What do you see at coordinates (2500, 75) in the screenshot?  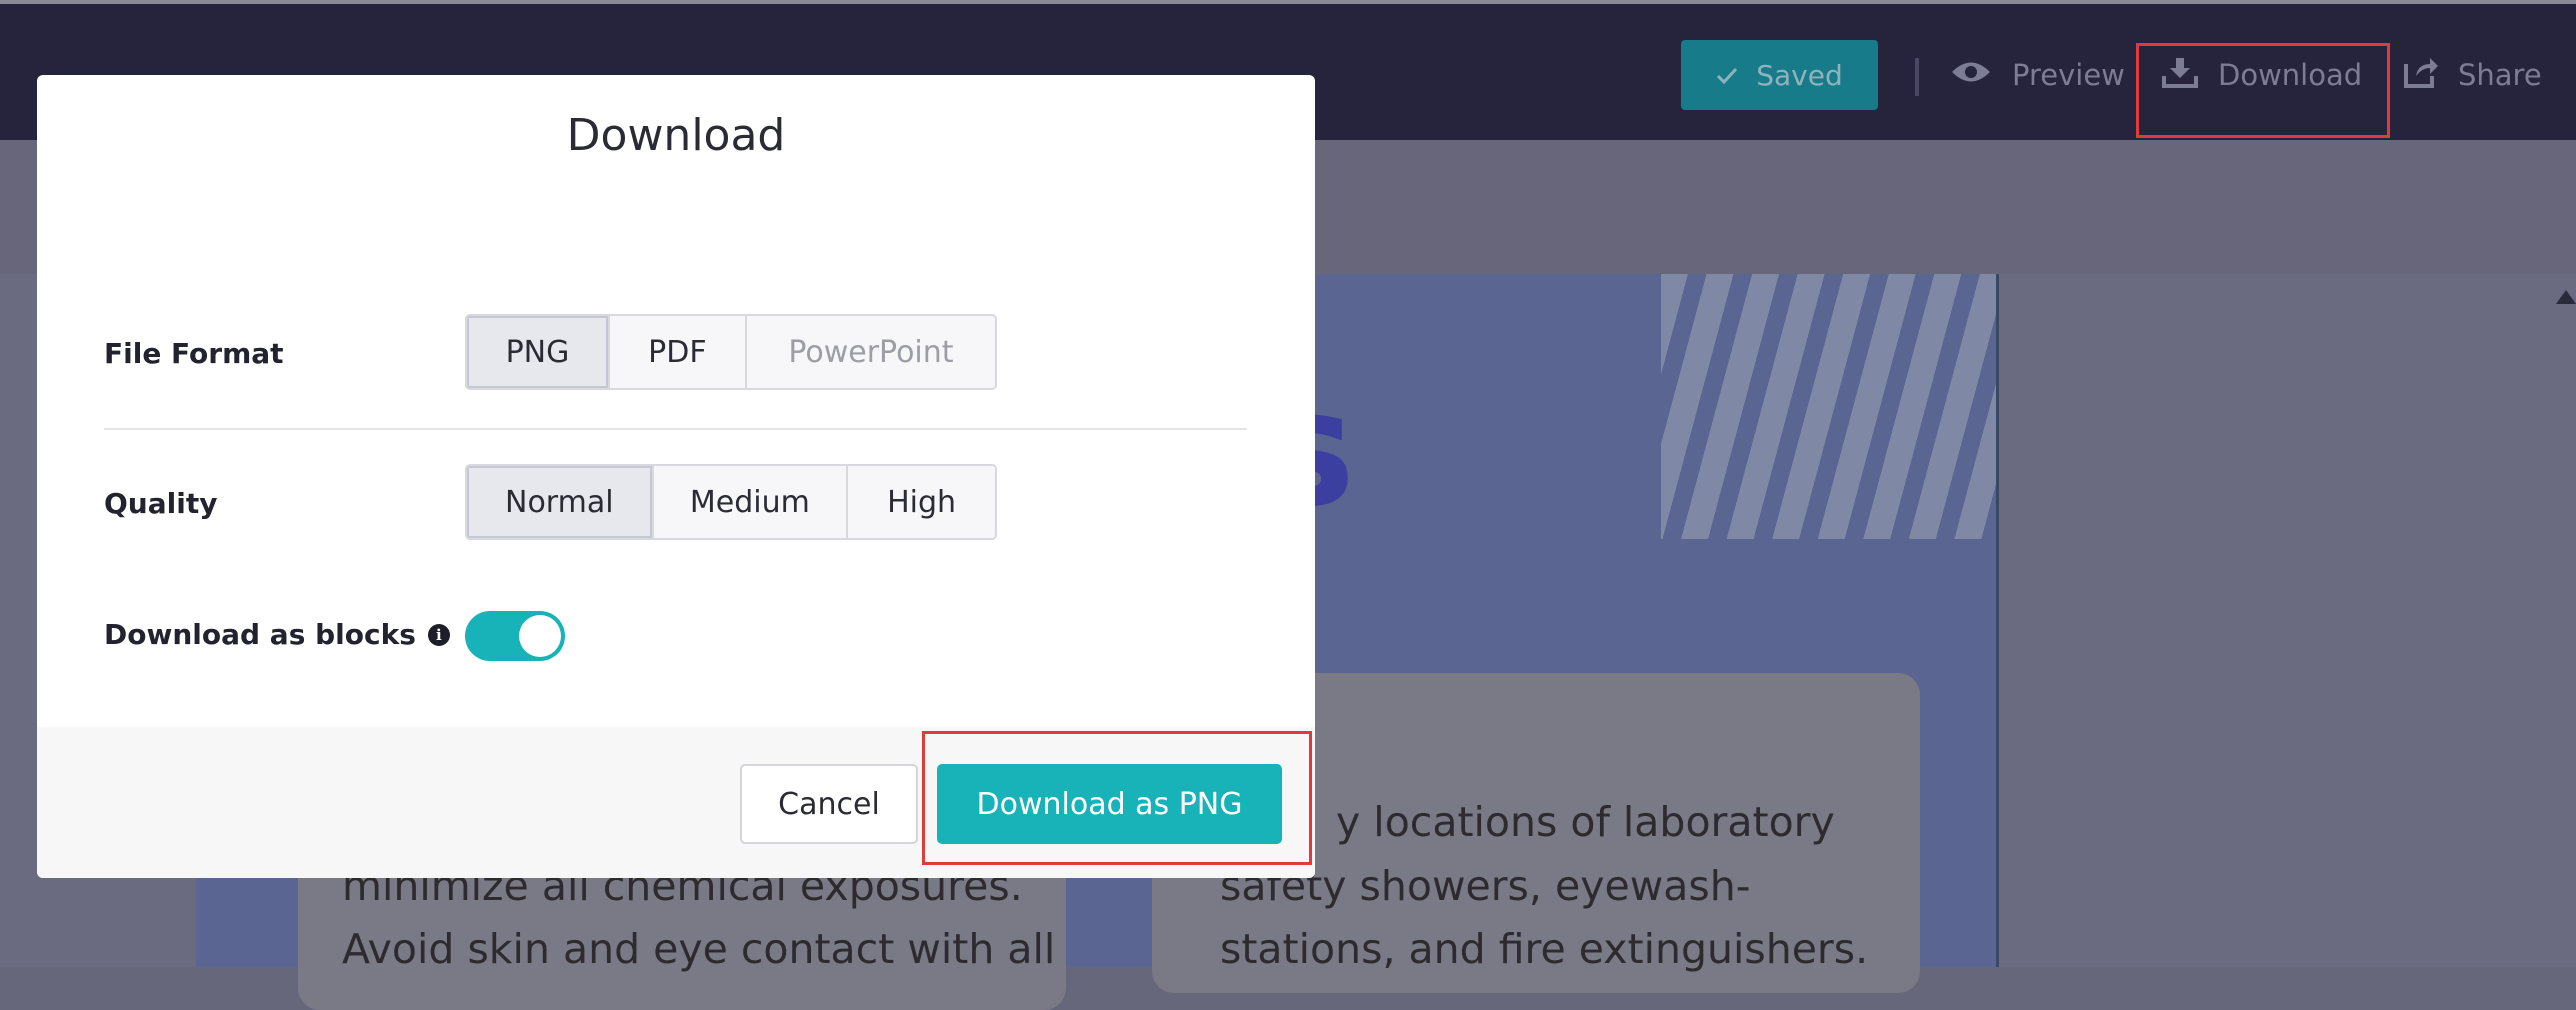 I see `share-label: Share` at bounding box center [2500, 75].